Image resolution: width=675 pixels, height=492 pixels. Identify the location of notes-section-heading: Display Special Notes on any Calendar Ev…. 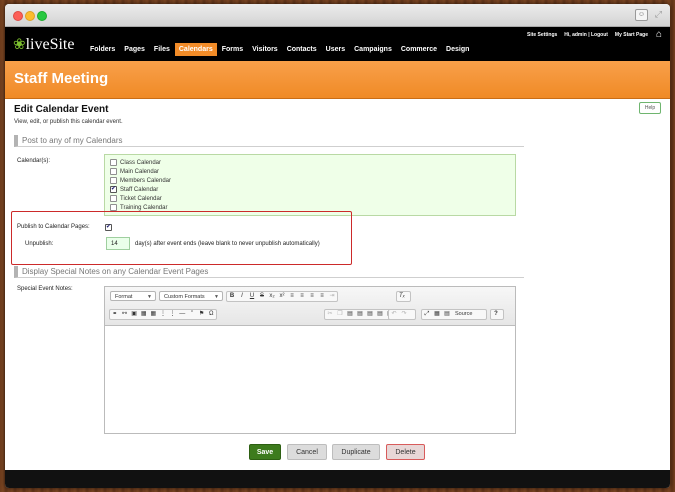
(269, 272).